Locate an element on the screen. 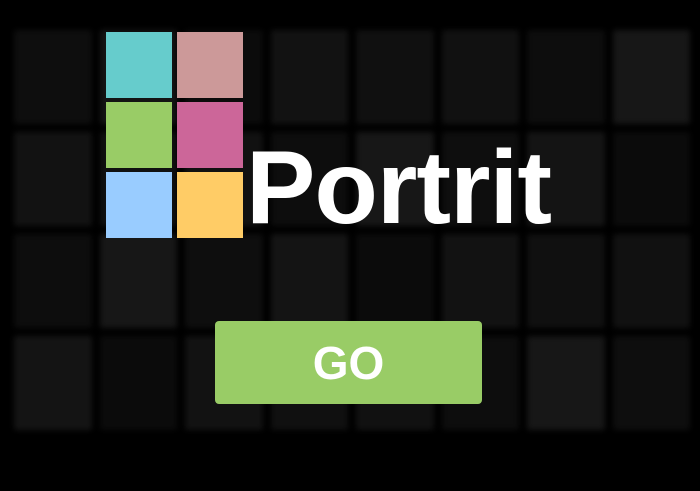 This screenshot has height=491, width=700. logo-square-rose is located at coordinates (210, 65).